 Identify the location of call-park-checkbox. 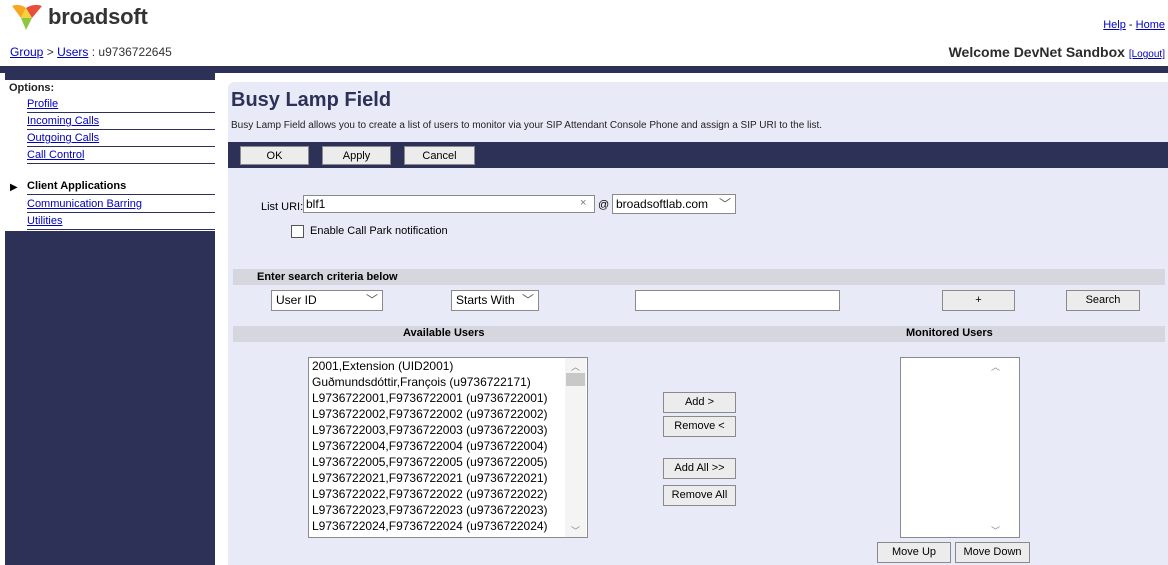
(297, 231).